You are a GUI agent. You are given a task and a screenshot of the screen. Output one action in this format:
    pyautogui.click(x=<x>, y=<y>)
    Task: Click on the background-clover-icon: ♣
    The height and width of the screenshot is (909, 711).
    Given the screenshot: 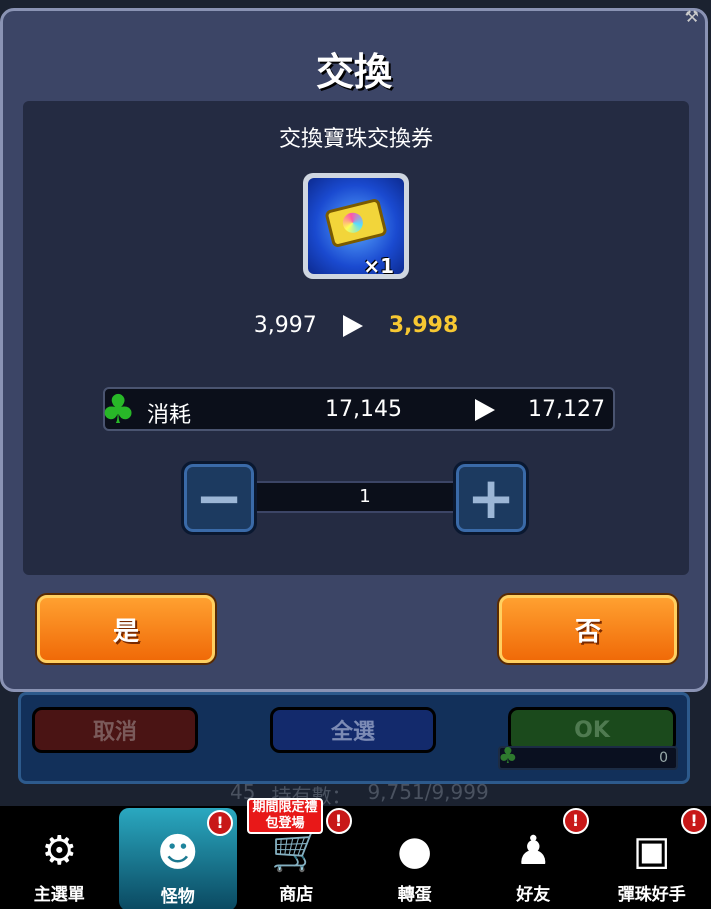 What is the action you would take?
    pyautogui.click(x=508, y=756)
    